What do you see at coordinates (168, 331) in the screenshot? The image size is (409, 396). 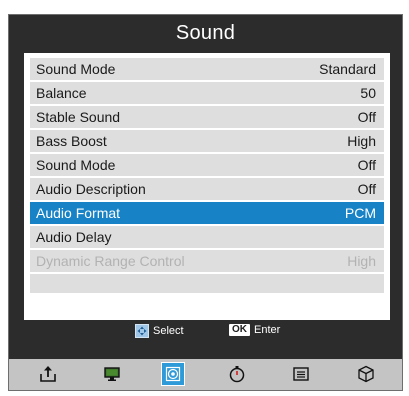 I see `select-hint-label: Select` at bounding box center [168, 331].